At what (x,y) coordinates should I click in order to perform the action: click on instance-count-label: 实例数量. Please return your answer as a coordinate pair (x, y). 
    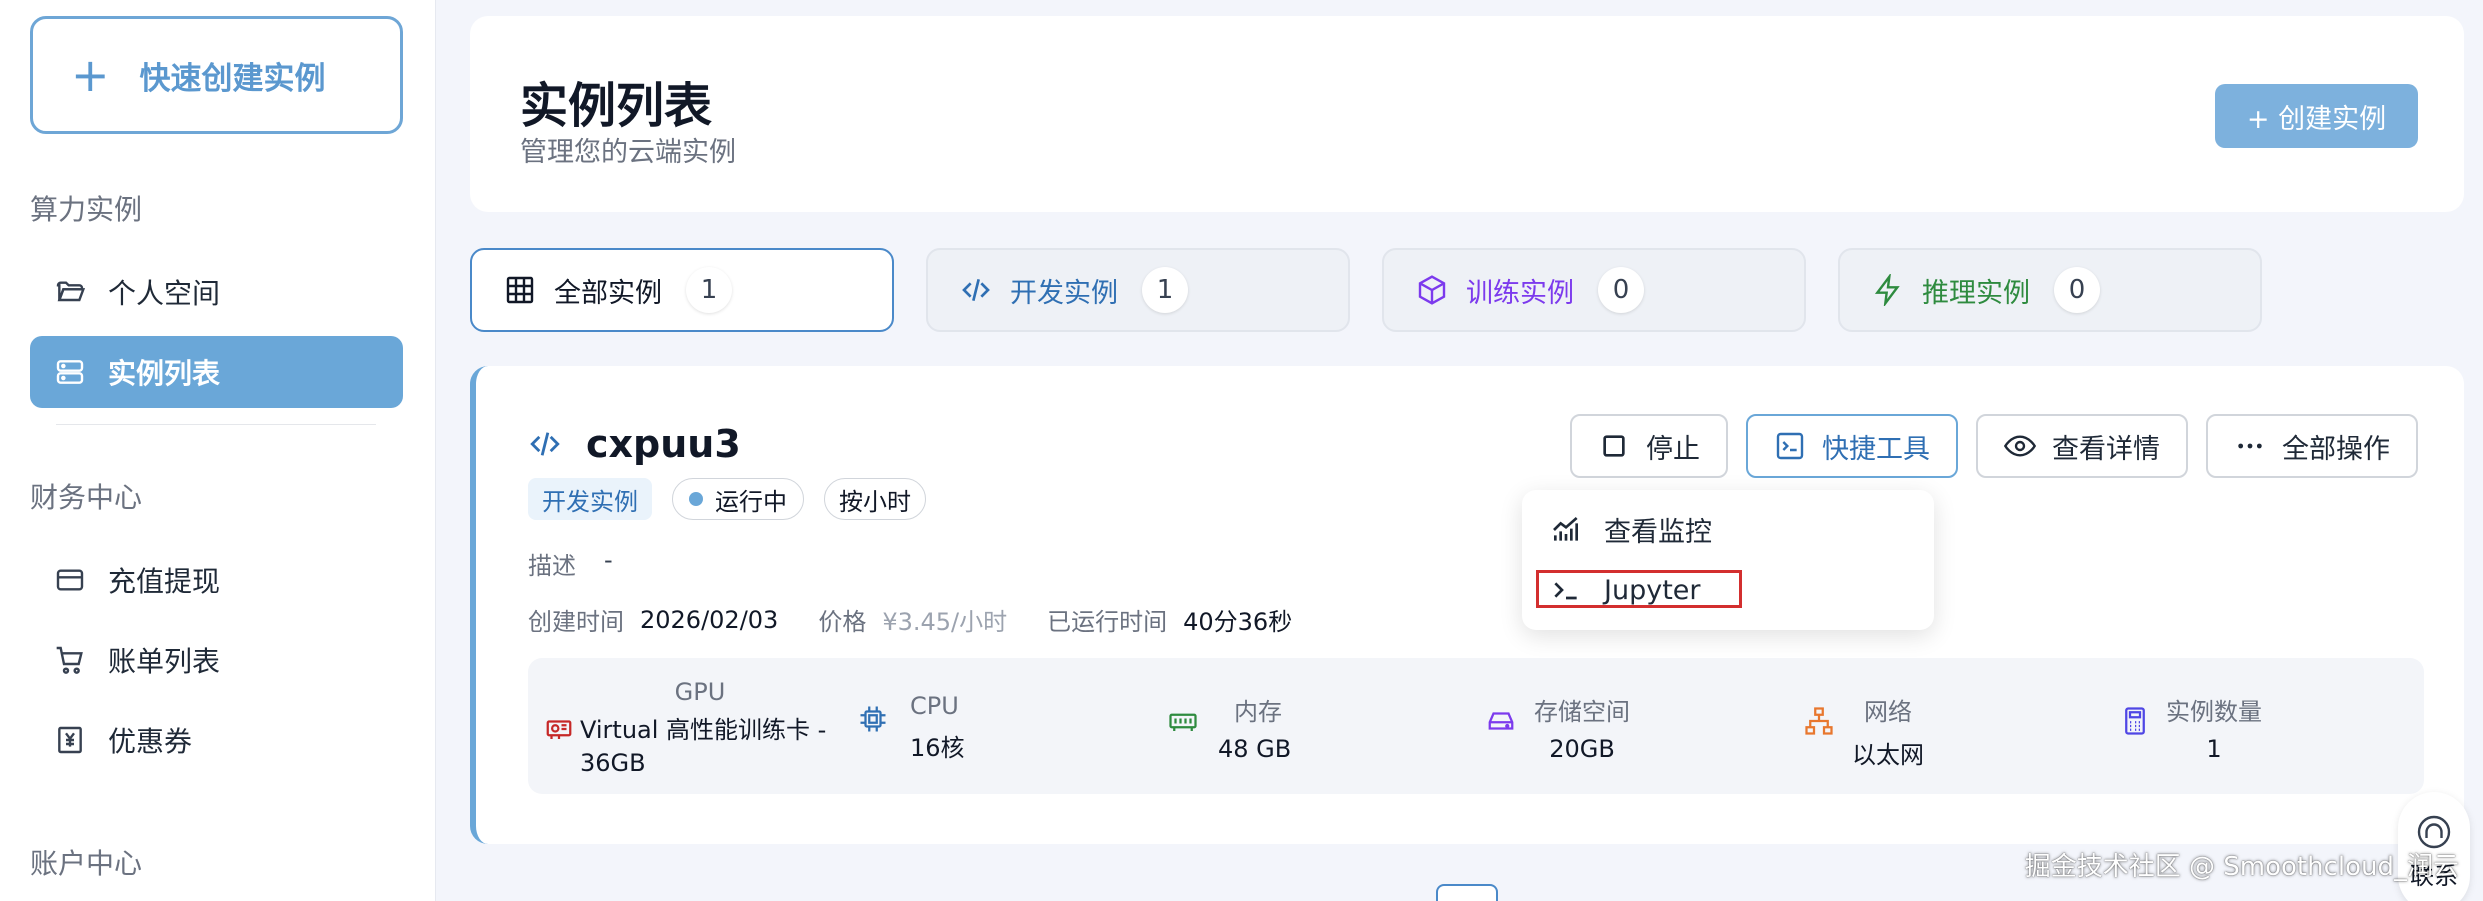
    Looking at the image, I should click on (2214, 712).